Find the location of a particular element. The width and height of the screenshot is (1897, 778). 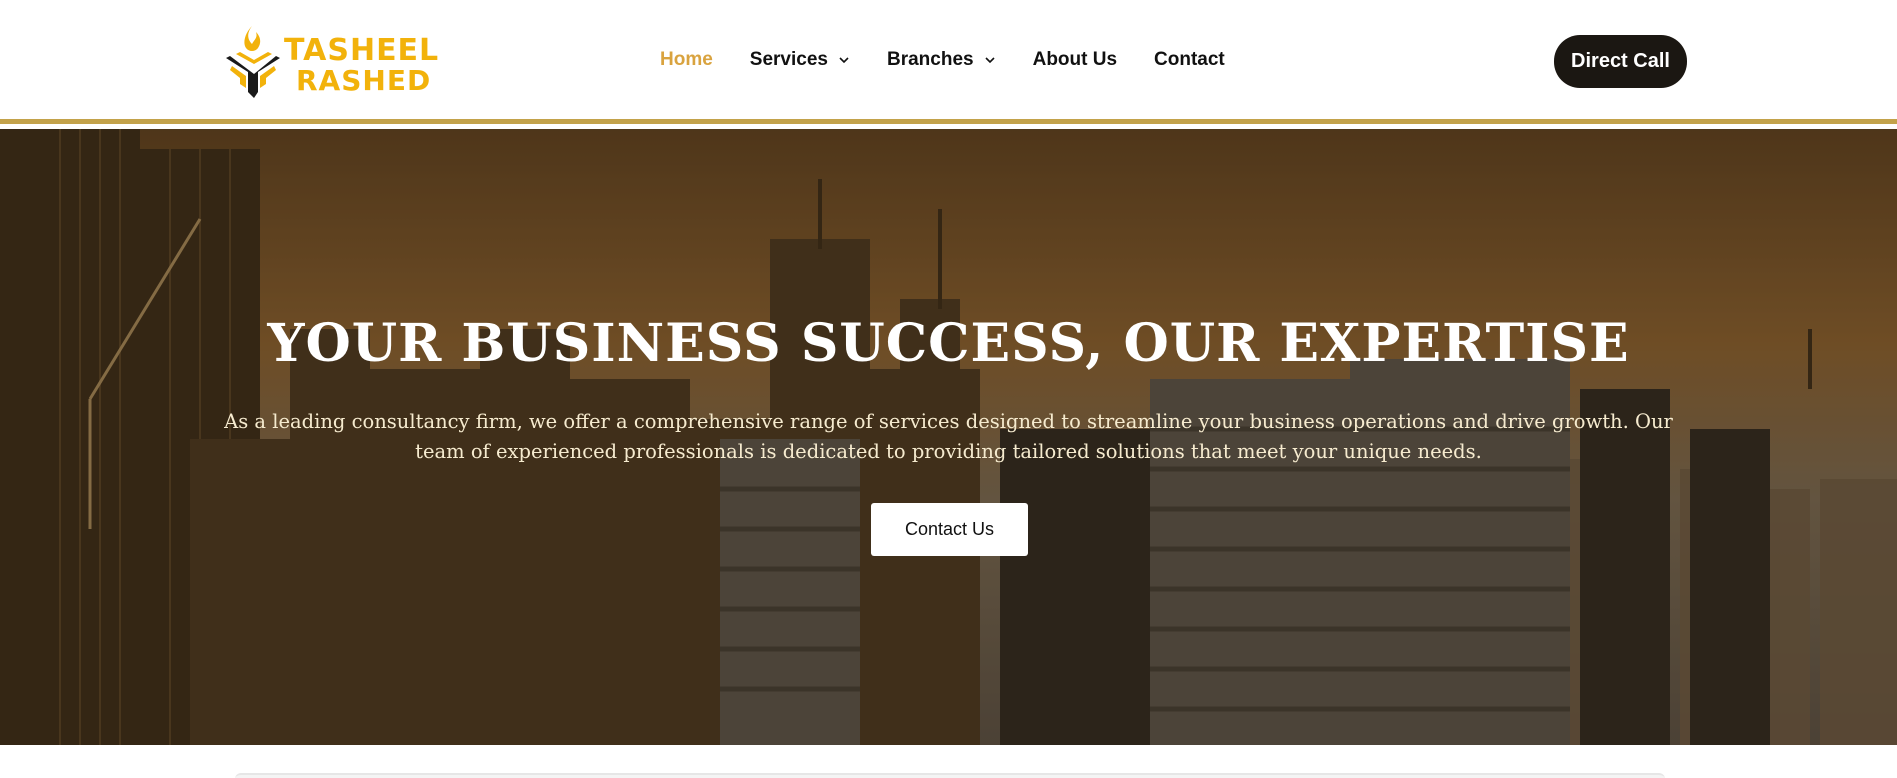

nav-item-label: About Us is located at coordinates (1075, 59).